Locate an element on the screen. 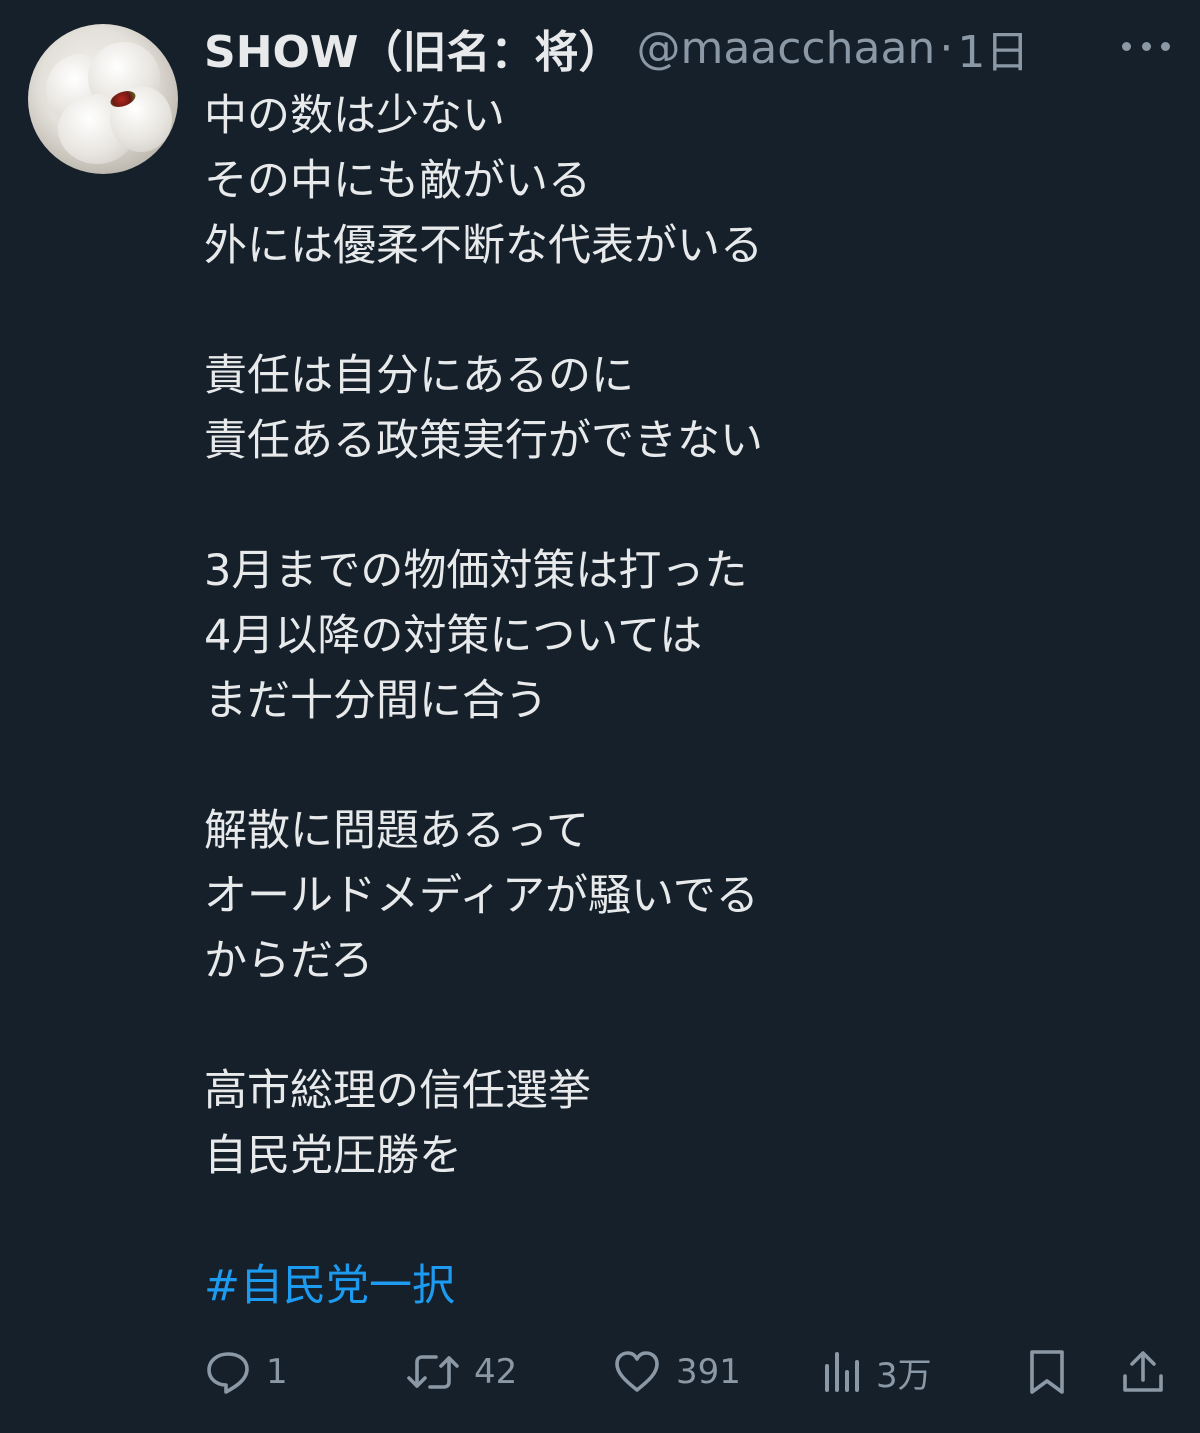 Image resolution: width=1200 pixels, height=1433 pixels. retweet-icon is located at coordinates (433, 1372).